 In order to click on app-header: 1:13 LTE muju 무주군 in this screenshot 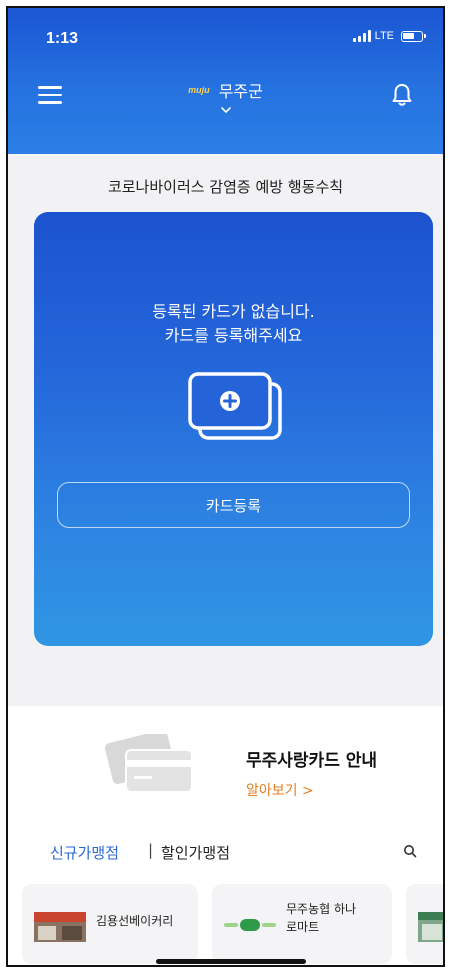, I will do `click(225, 81)`.